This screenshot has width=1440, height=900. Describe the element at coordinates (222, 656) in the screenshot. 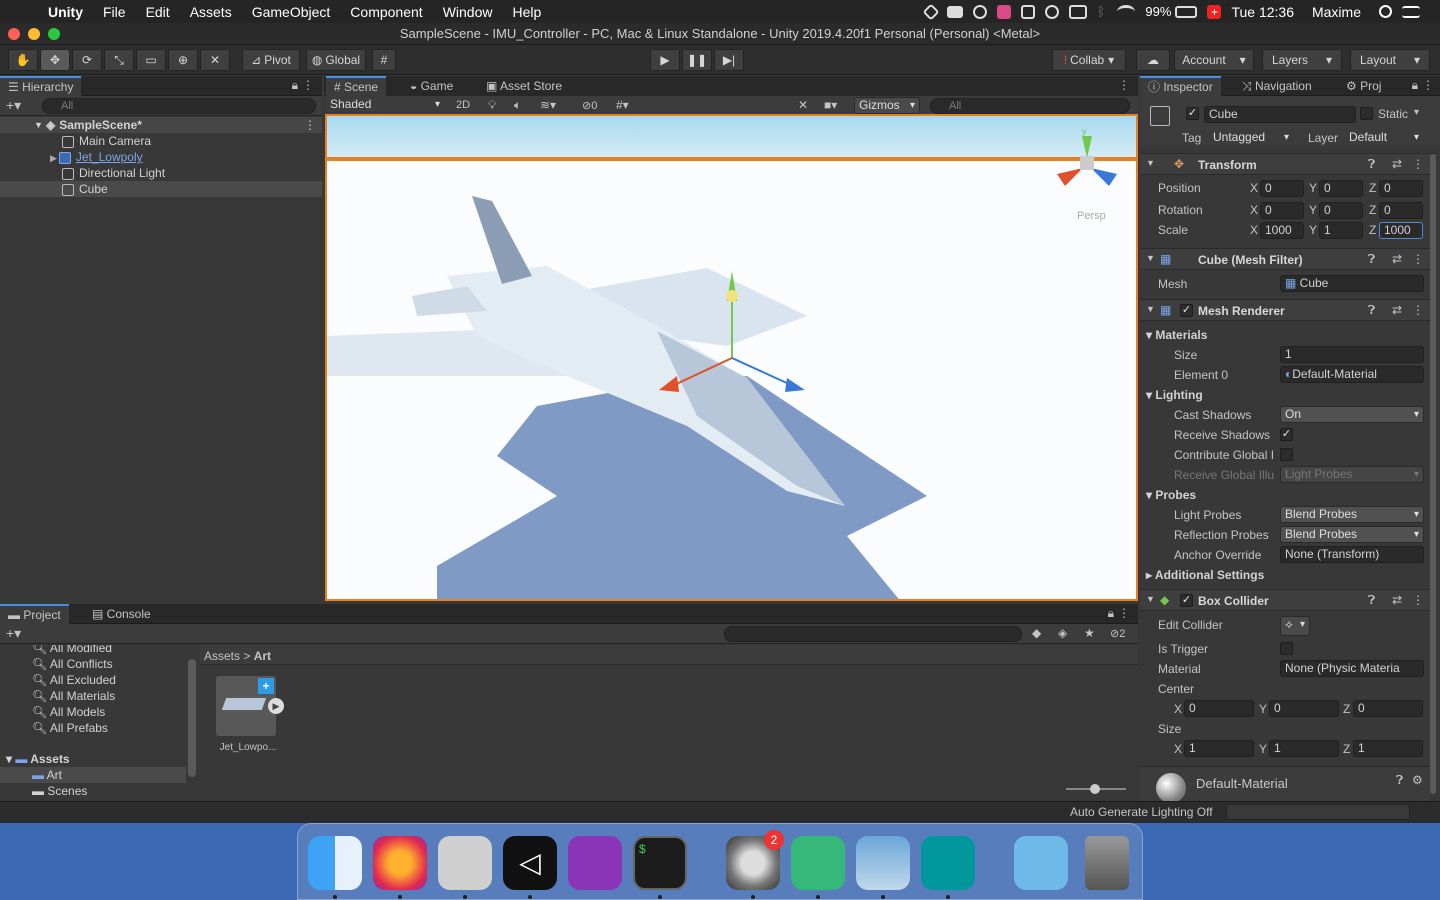

I see `breadcrumb-assets: Assets` at that location.